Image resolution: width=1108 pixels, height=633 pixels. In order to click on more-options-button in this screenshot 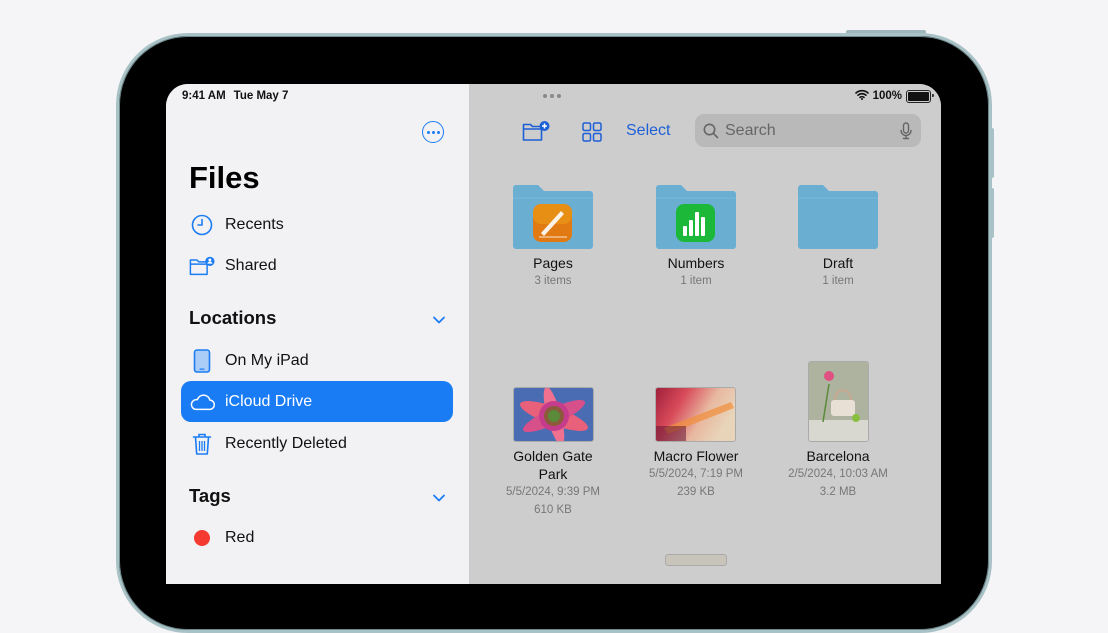, I will do `click(433, 132)`.